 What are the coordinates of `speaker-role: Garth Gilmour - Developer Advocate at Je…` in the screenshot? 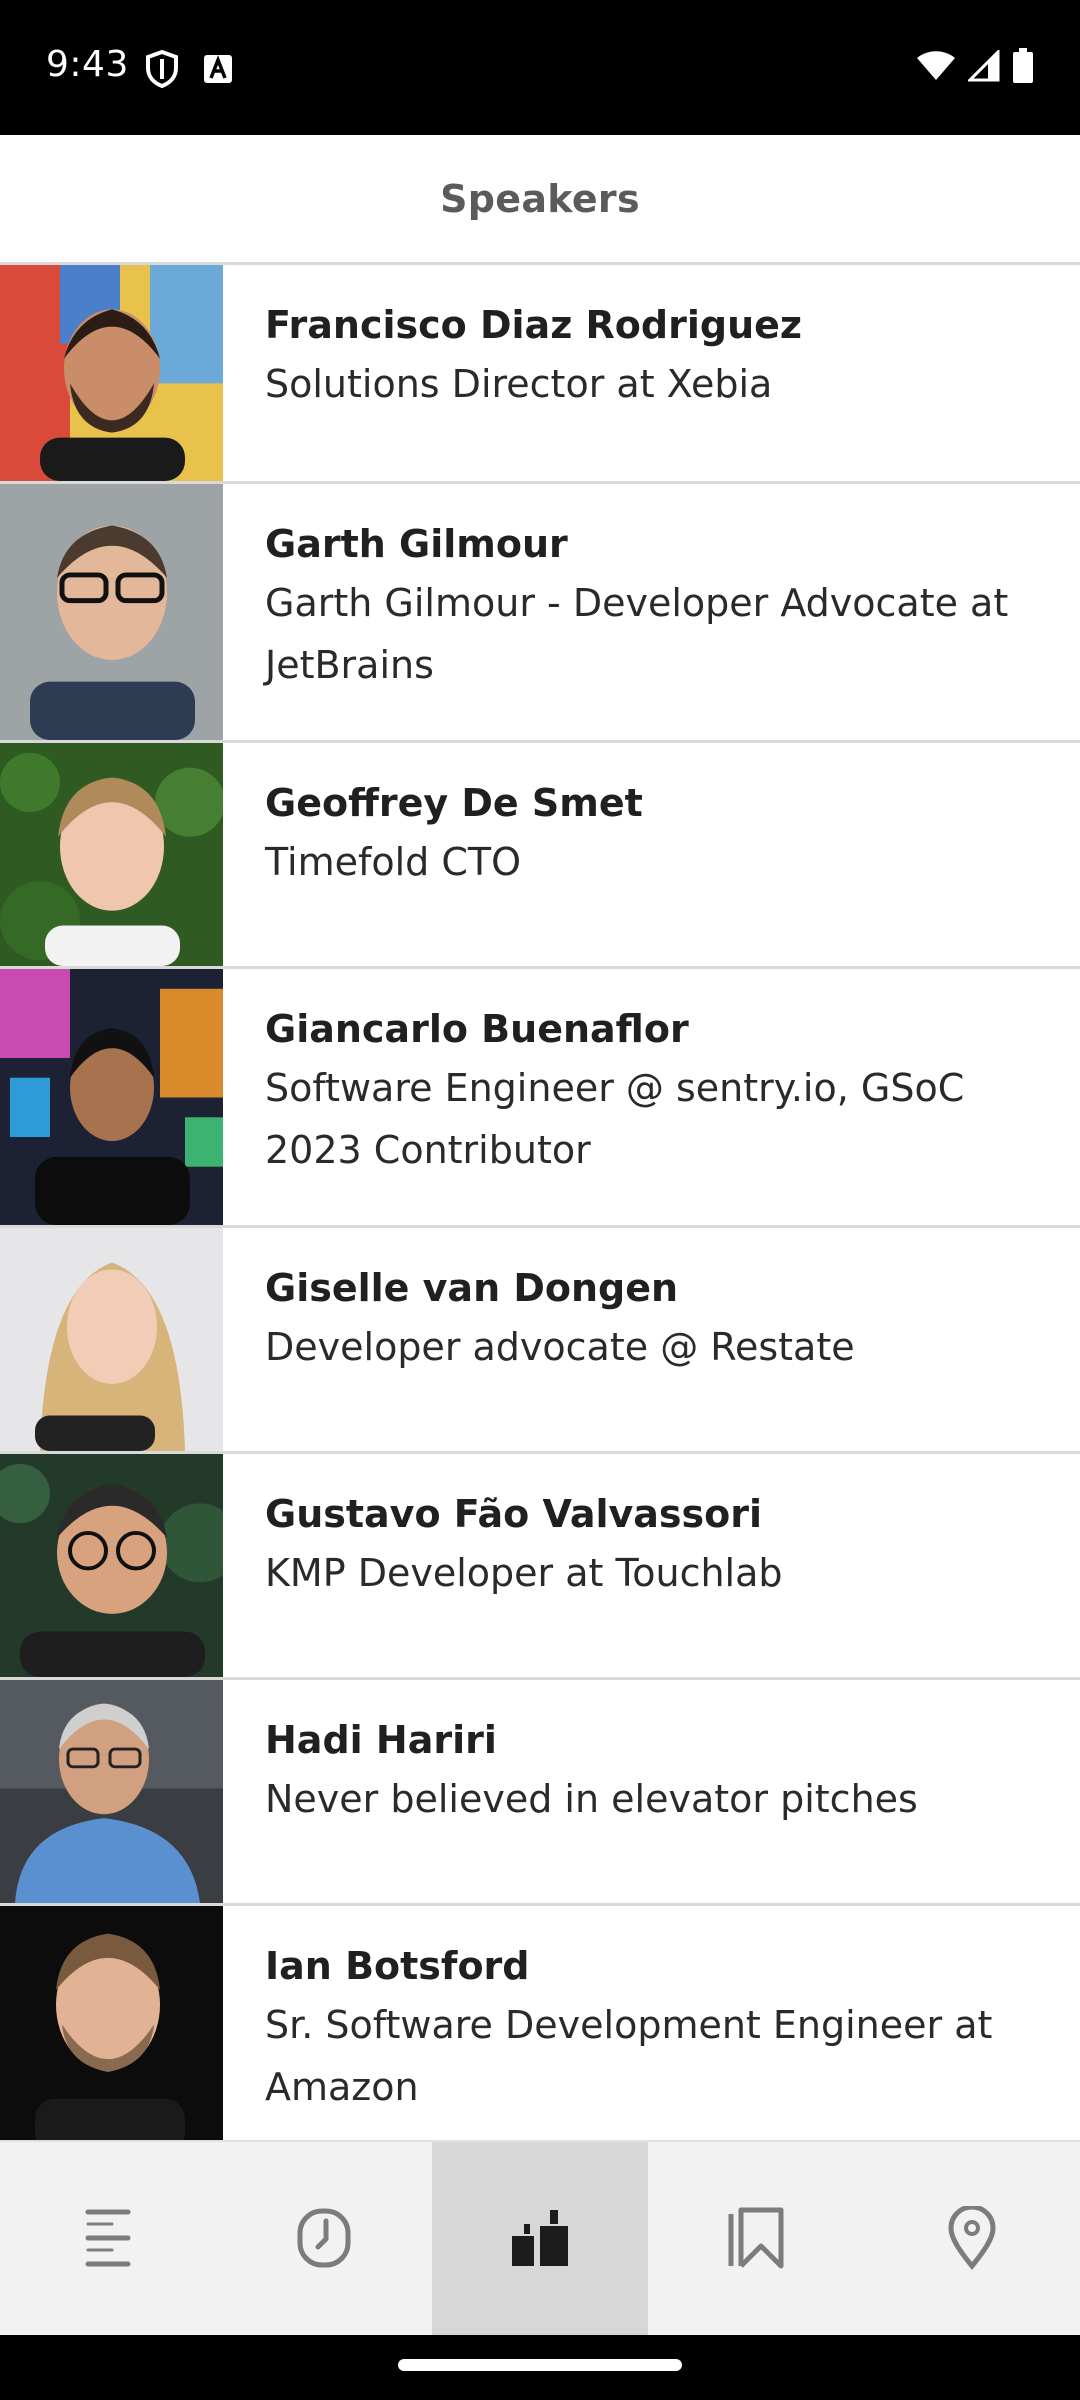 It's located at (637, 634).